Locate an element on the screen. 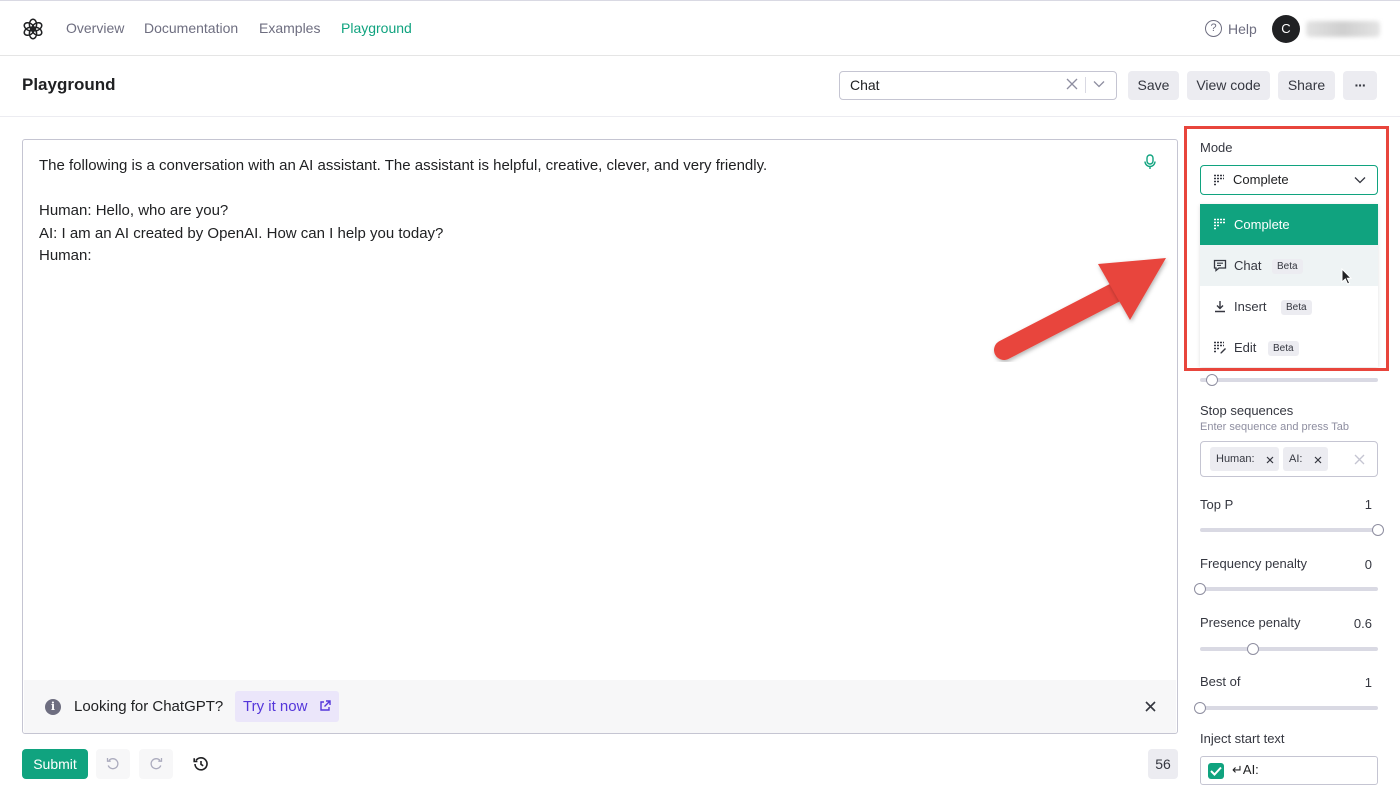 The height and width of the screenshot is (801, 1400). help-icon: ? is located at coordinates (1213, 28).